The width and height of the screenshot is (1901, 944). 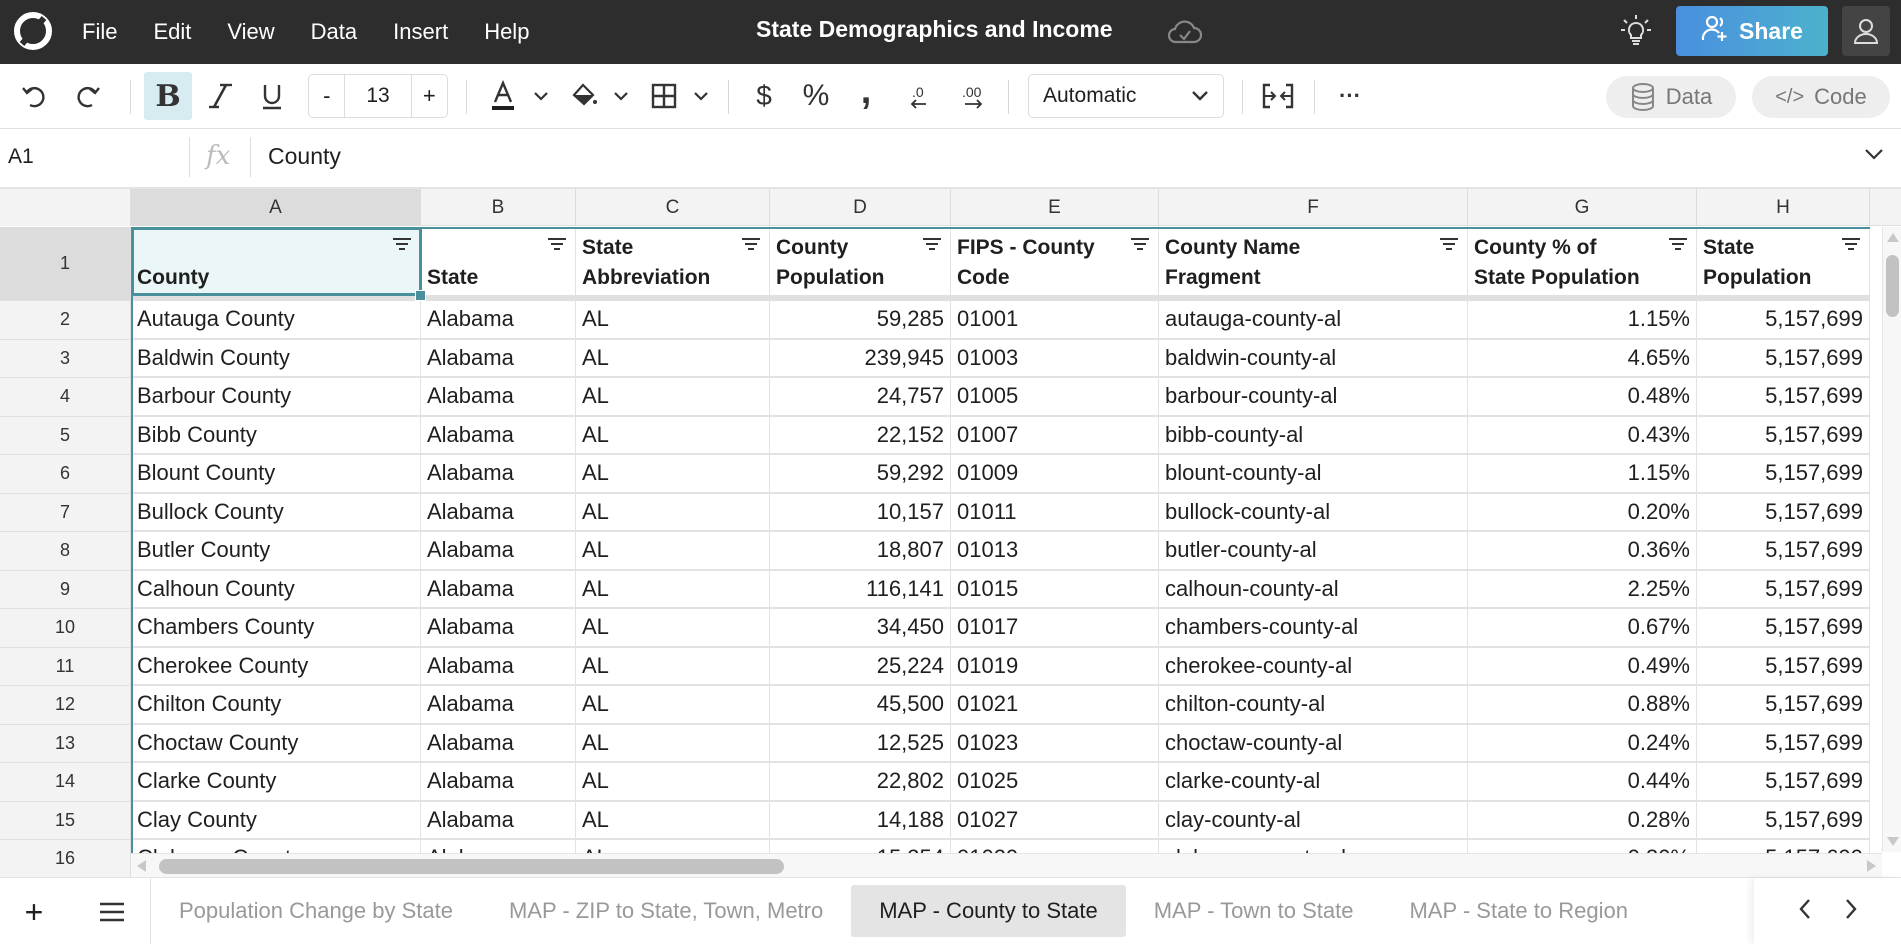 I want to click on menu-file: File, so click(x=99, y=32).